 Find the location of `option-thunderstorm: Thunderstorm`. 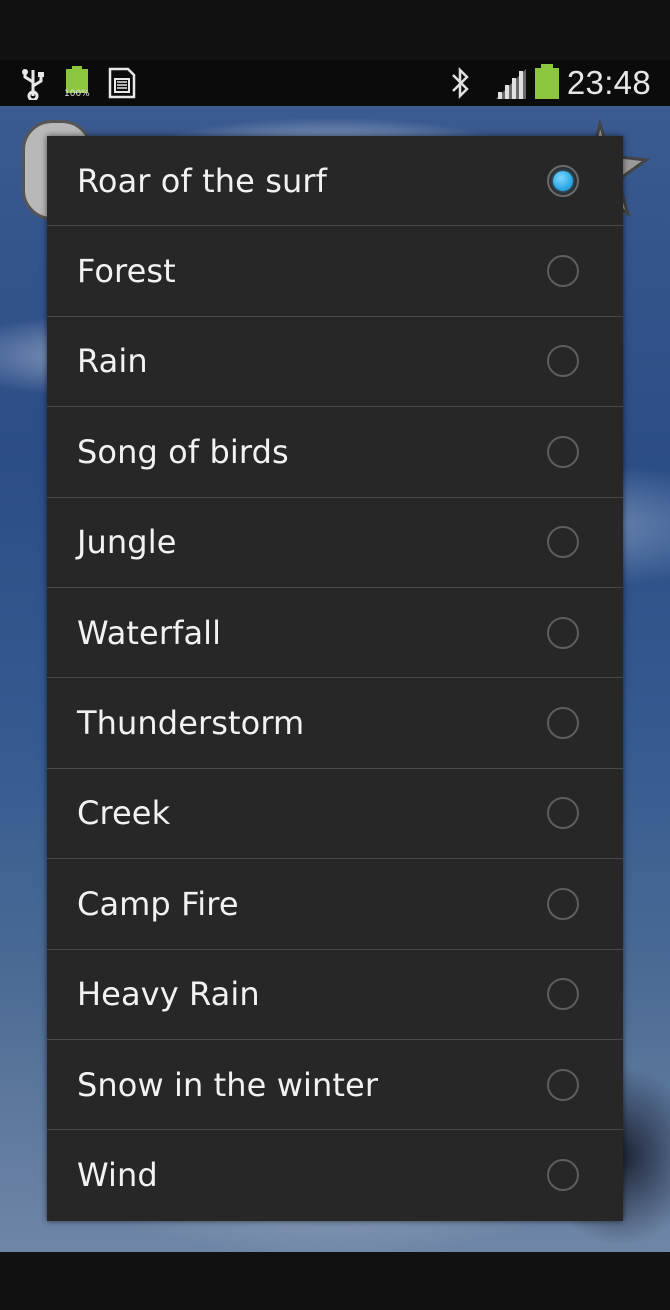

option-thunderstorm: Thunderstorm is located at coordinates (335, 723).